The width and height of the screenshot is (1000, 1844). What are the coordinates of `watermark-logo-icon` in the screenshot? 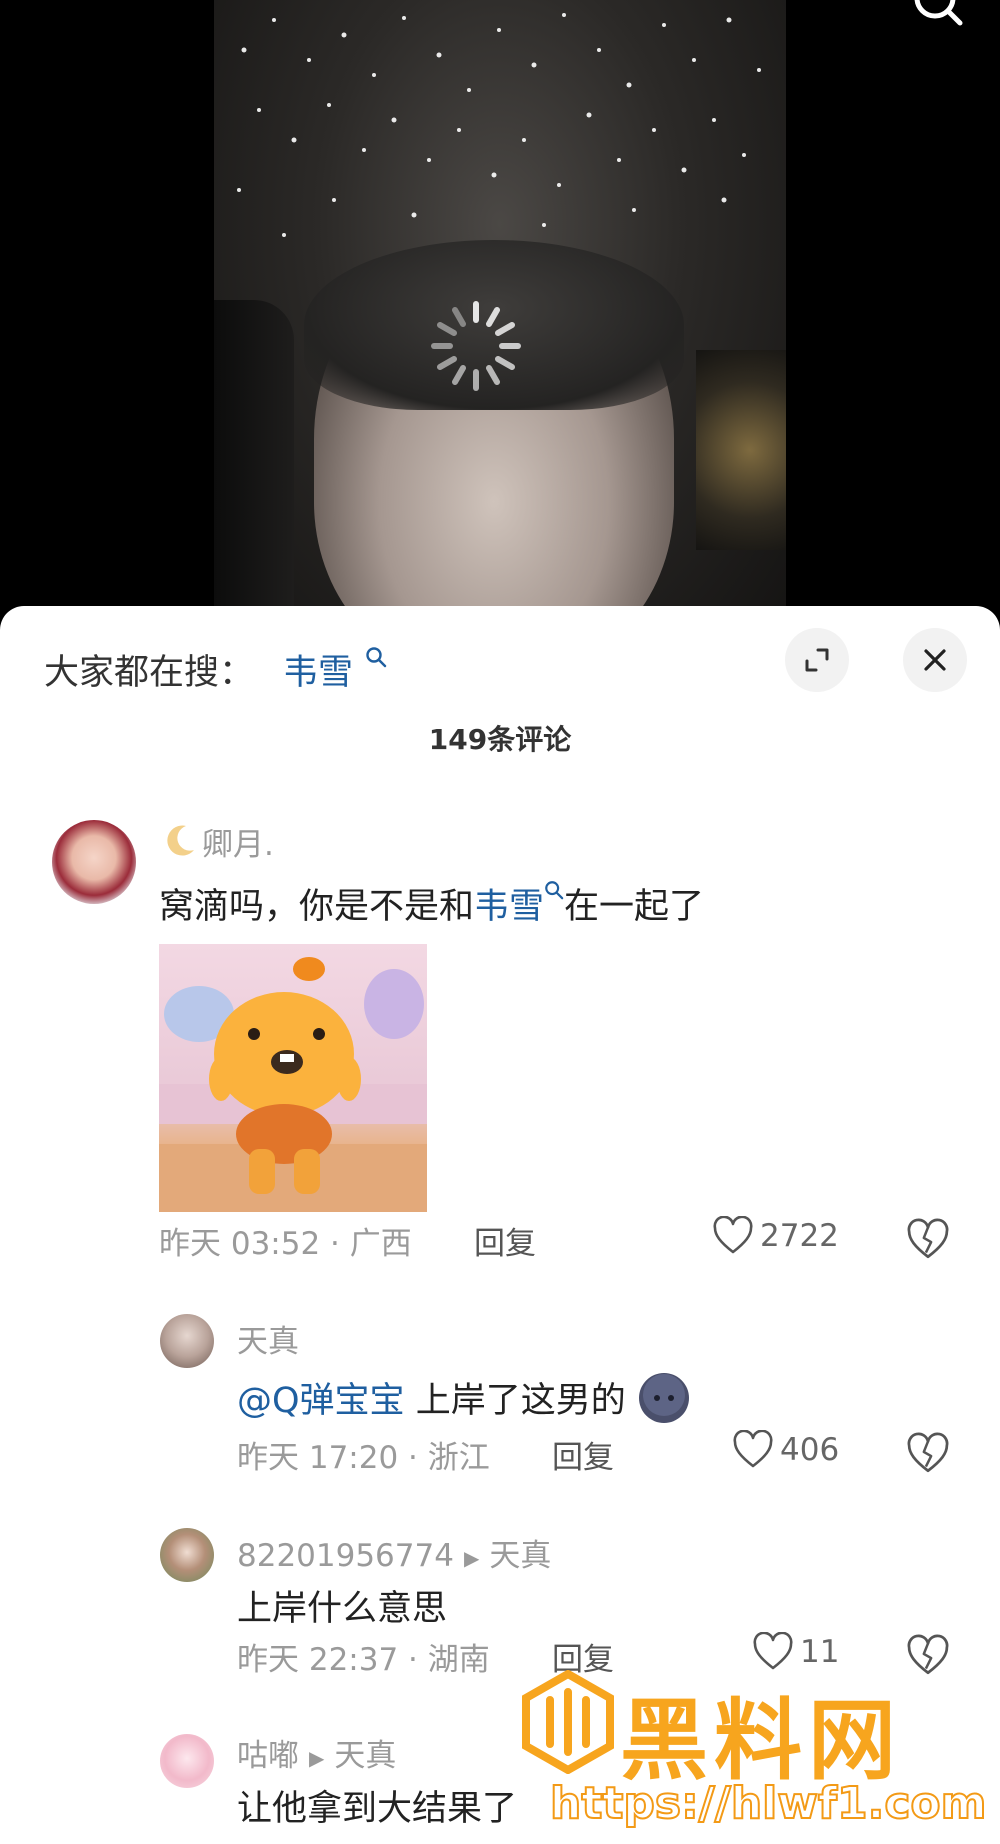 It's located at (568, 1722).